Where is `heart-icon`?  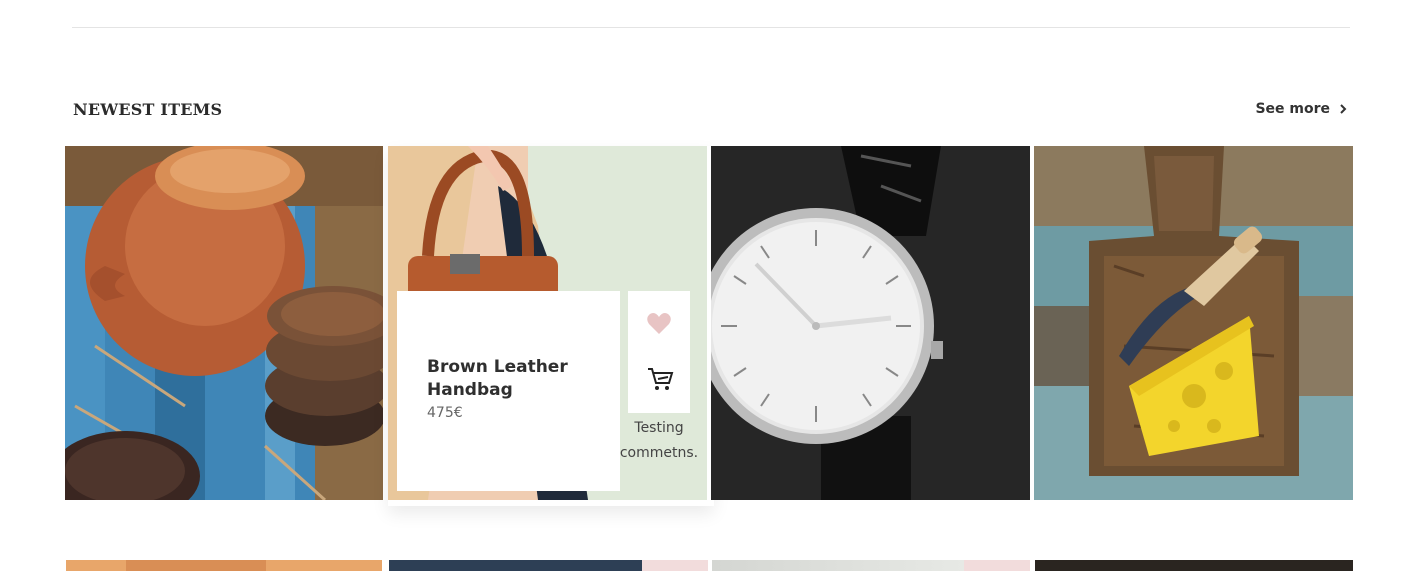
heart-icon is located at coordinates (659, 324).